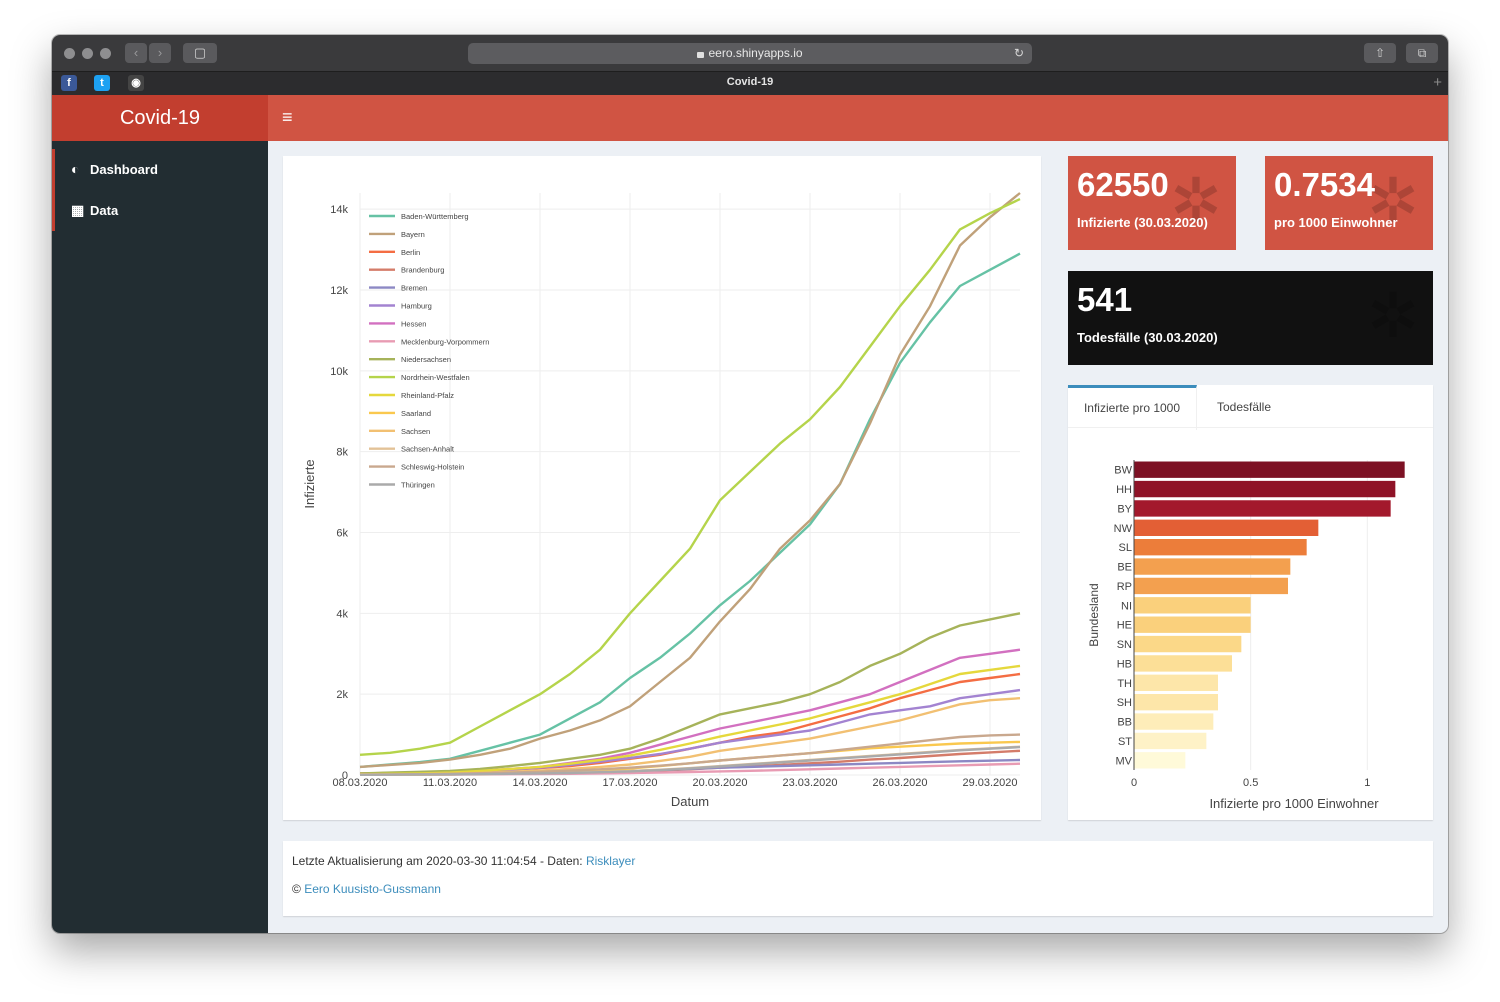 The width and height of the screenshot is (1500, 1002). I want to click on sidebar-icon: ▢, so click(200, 52).